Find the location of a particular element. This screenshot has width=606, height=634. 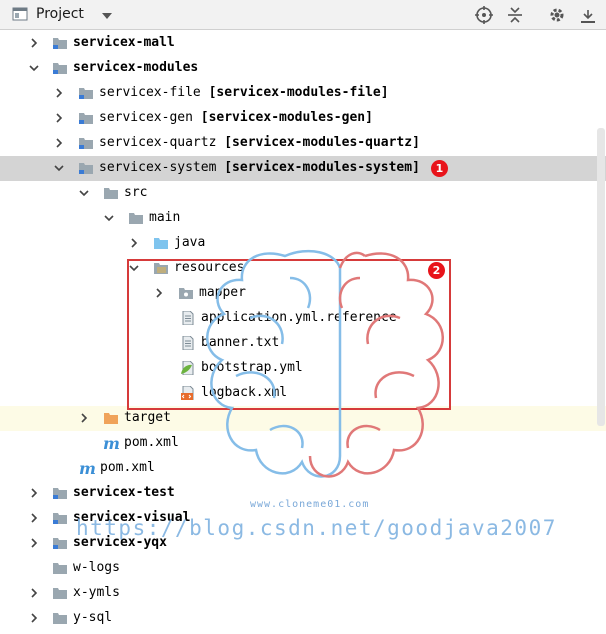

tree-item-label: w-logs is located at coordinates (96, 567).